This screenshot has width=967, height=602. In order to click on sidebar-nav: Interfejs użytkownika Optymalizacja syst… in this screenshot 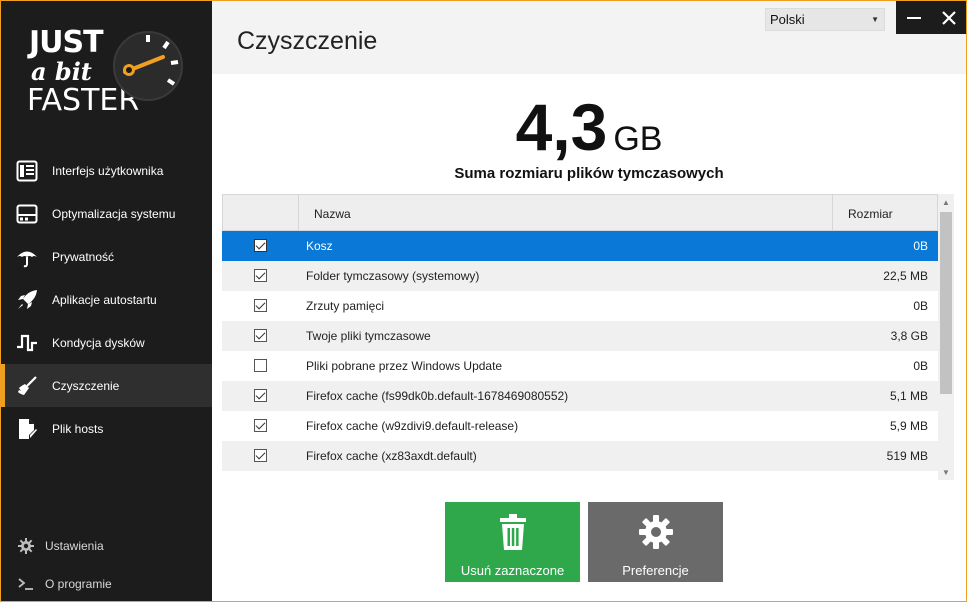, I will do `click(106, 299)`.